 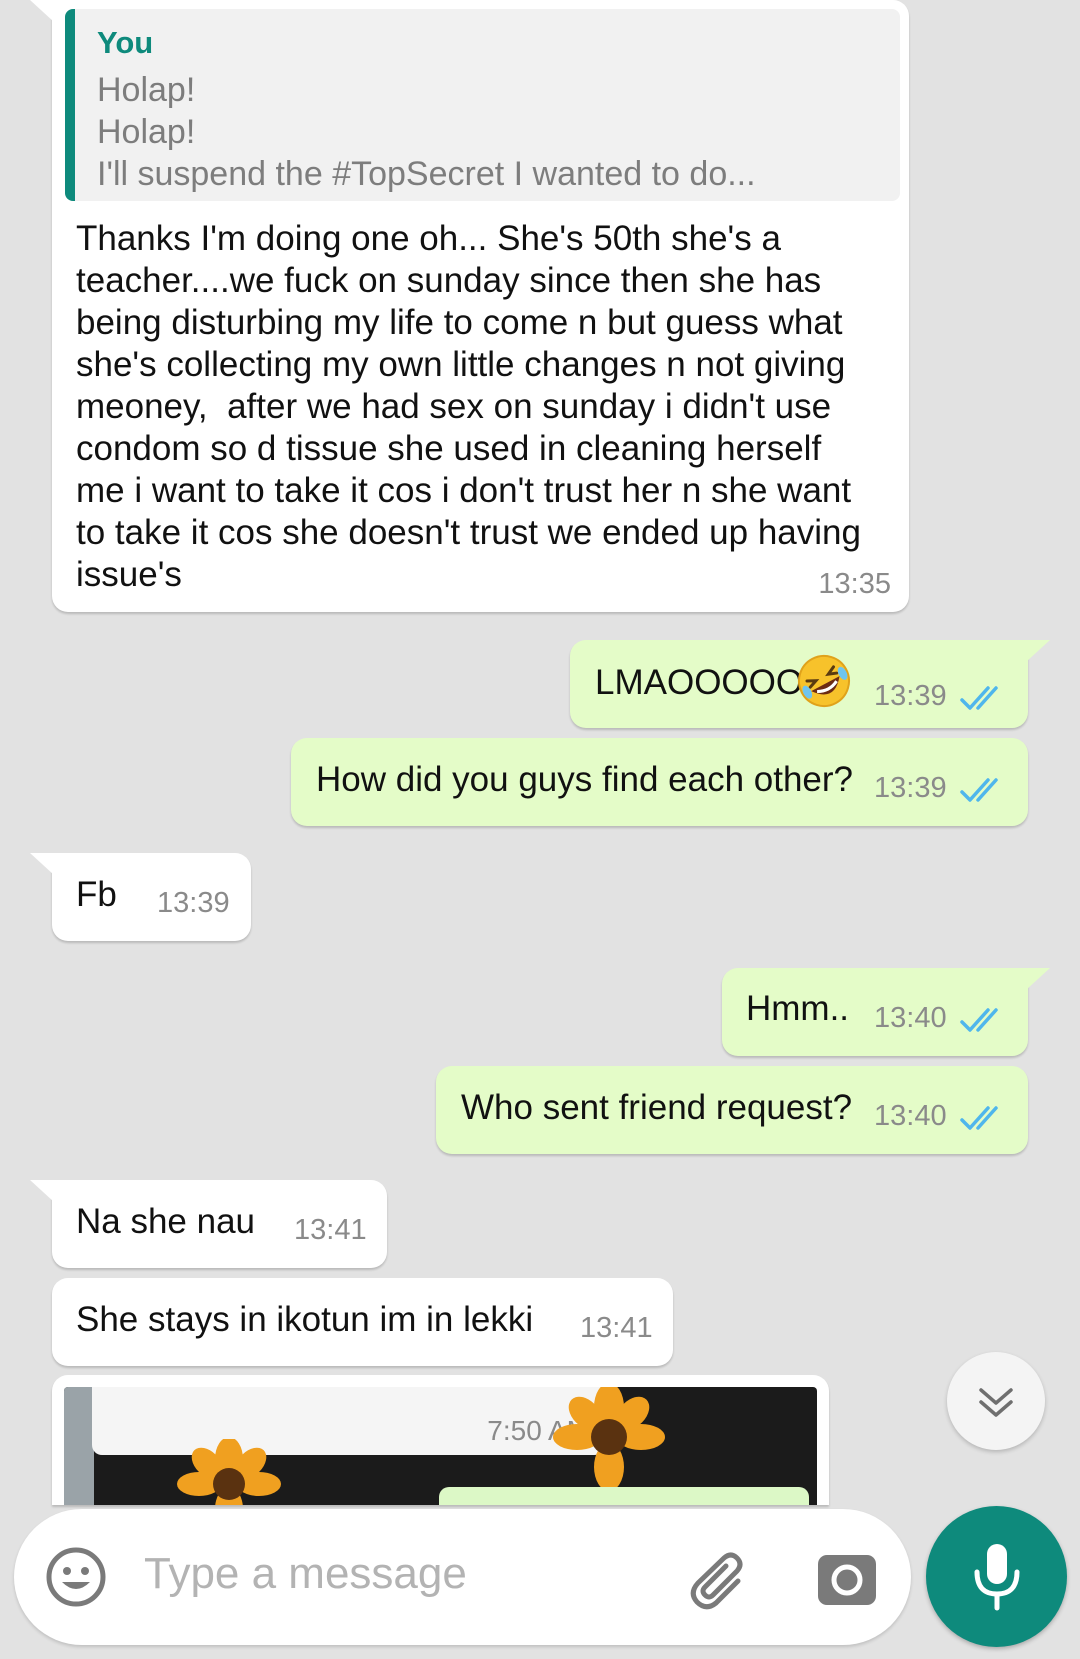 I want to click on message-text: LMAOOOOO, so click(x=699, y=682).